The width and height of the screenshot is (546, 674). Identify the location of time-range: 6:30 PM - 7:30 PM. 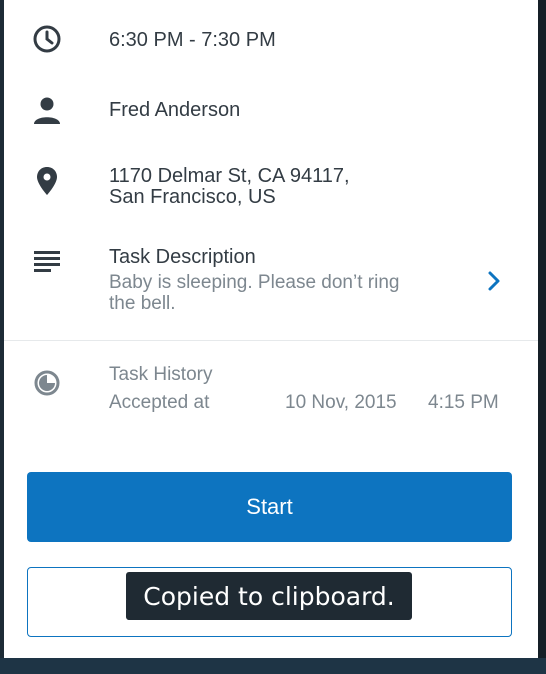
(192, 40).